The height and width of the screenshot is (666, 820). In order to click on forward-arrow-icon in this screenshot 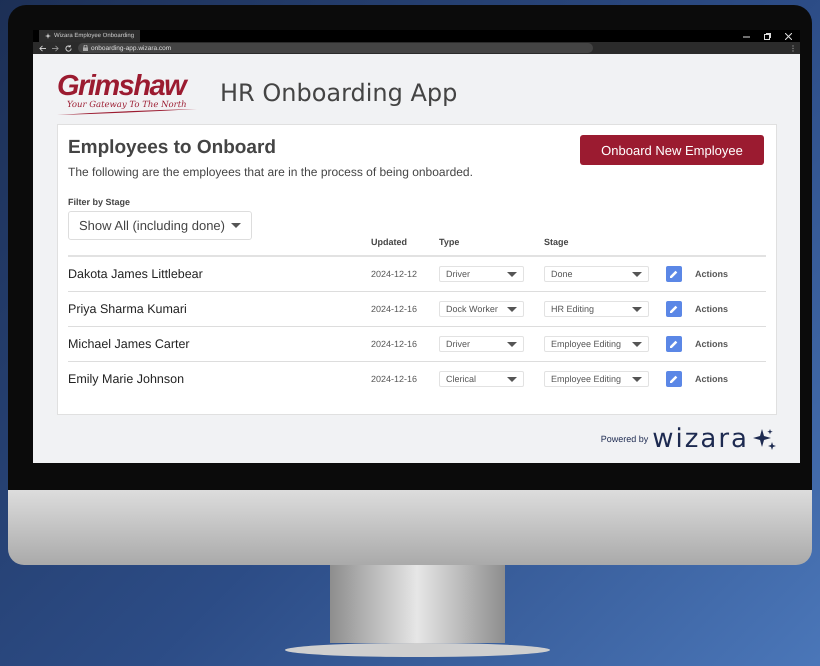, I will do `click(55, 48)`.